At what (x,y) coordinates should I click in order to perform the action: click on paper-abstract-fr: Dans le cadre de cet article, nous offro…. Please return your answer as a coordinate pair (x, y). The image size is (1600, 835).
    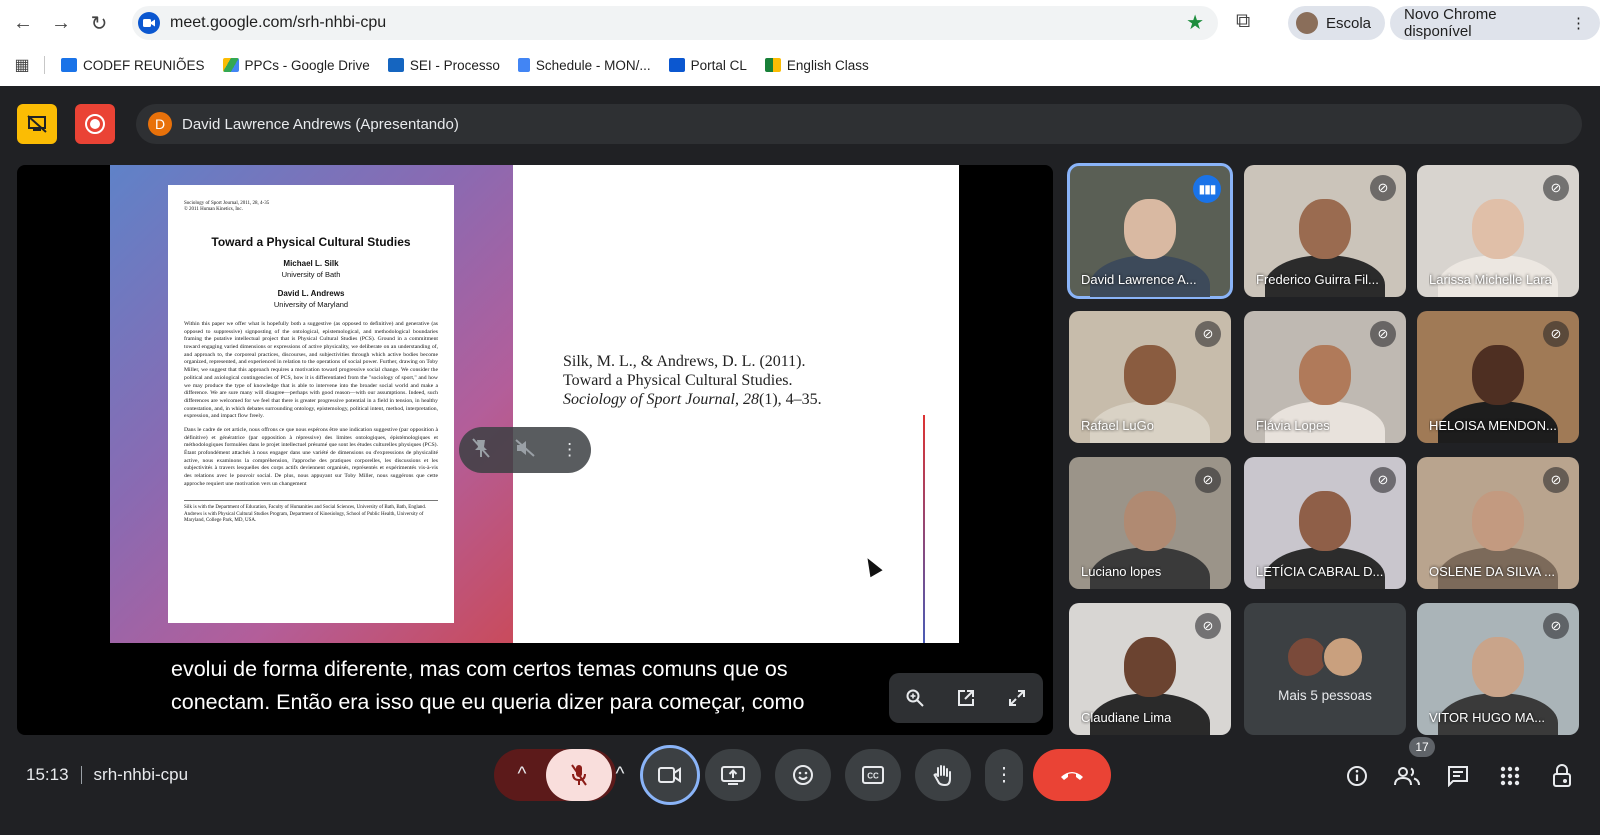
    Looking at the image, I should click on (311, 456).